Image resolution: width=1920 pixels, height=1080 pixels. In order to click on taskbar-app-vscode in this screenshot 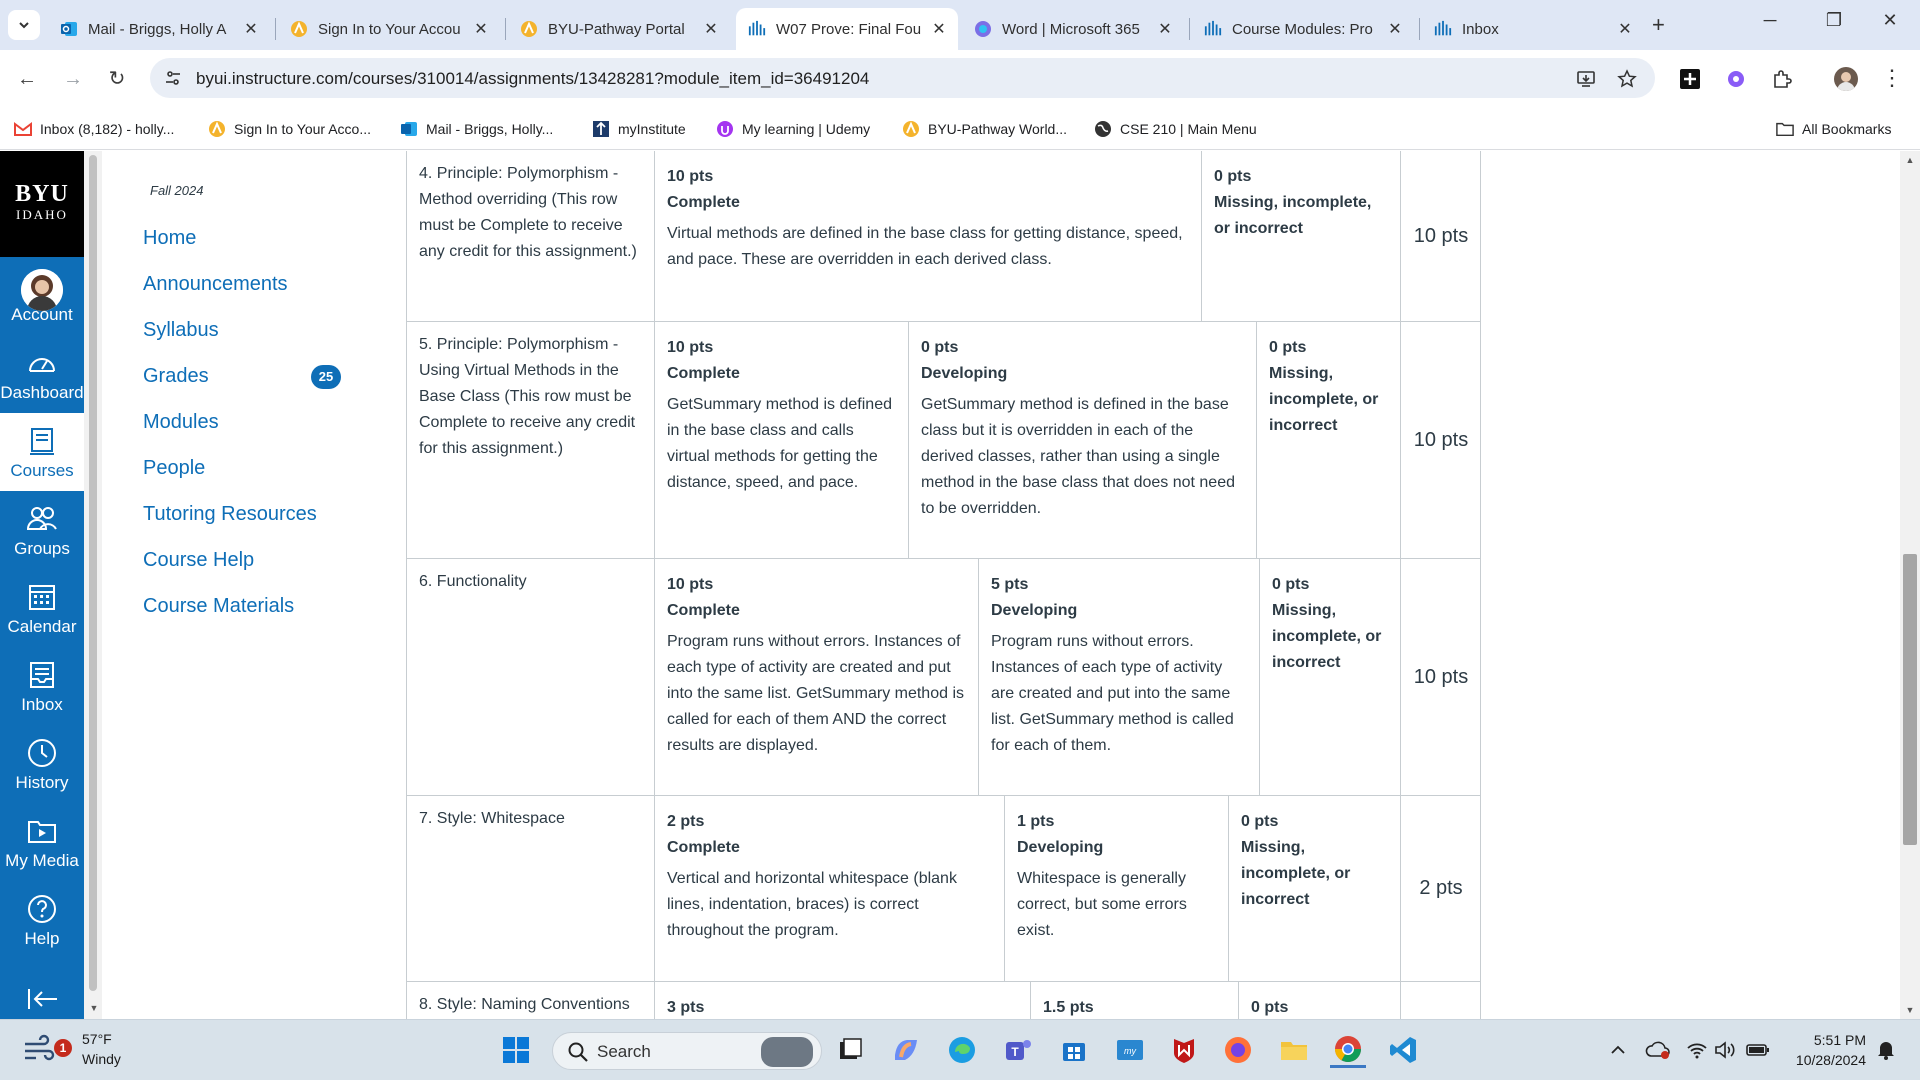, I will do `click(1404, 1050)`.